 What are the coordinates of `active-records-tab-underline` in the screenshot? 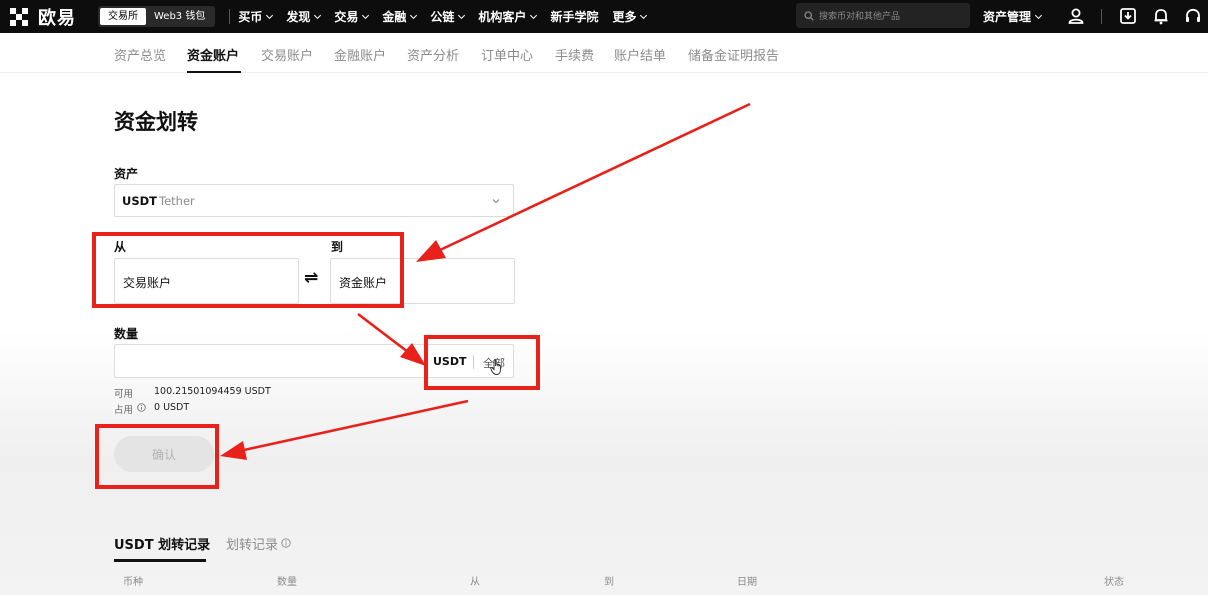 It's located at (160, 560).